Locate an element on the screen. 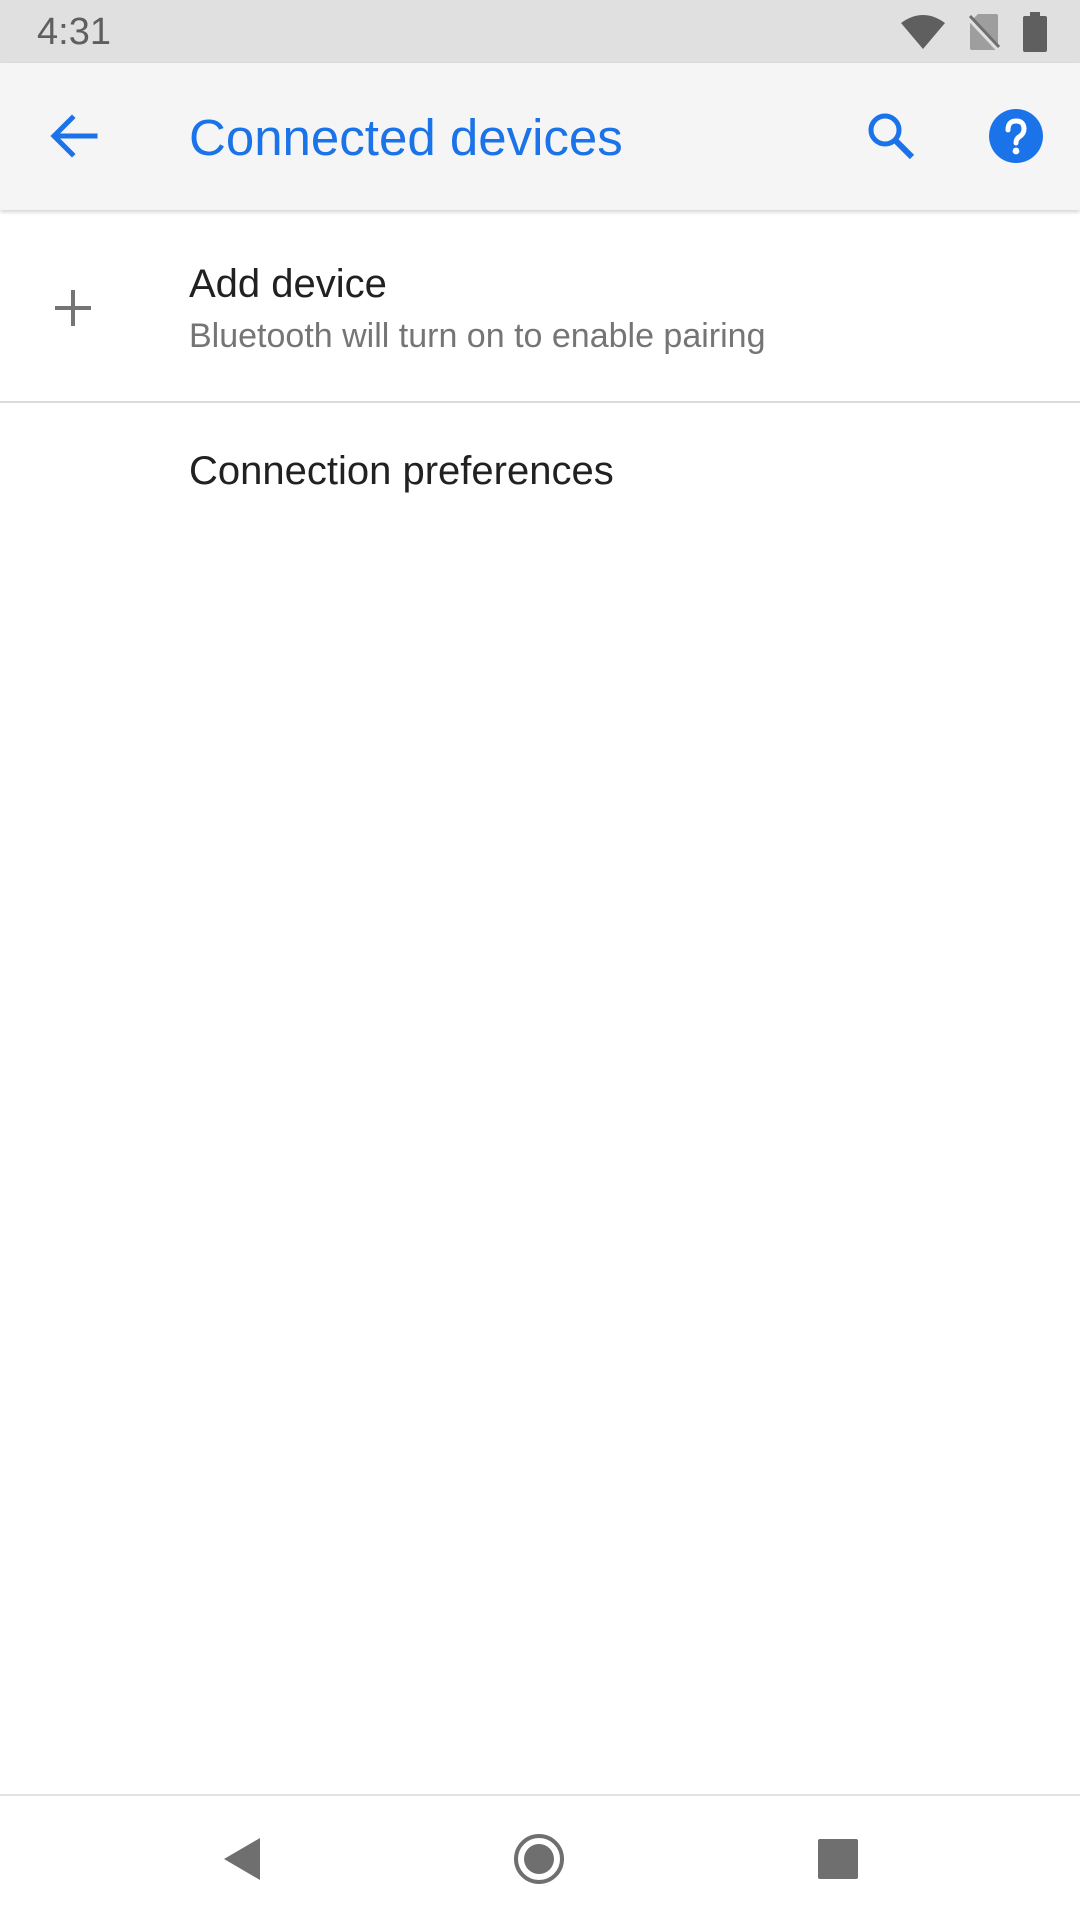 Image resolution: width=1080 pixels, height=1920 pixels. plus-icon is located at coordinates (73, 308).